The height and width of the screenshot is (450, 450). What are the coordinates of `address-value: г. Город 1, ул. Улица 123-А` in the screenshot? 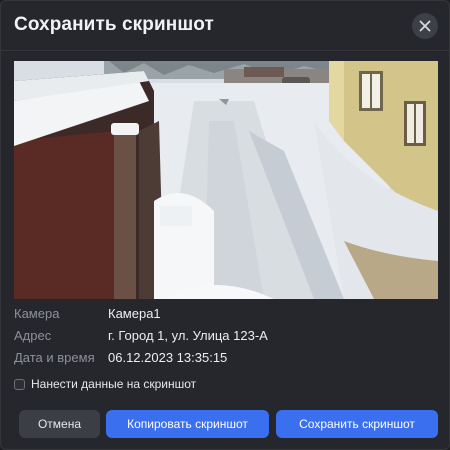 It's located at (188, 335).